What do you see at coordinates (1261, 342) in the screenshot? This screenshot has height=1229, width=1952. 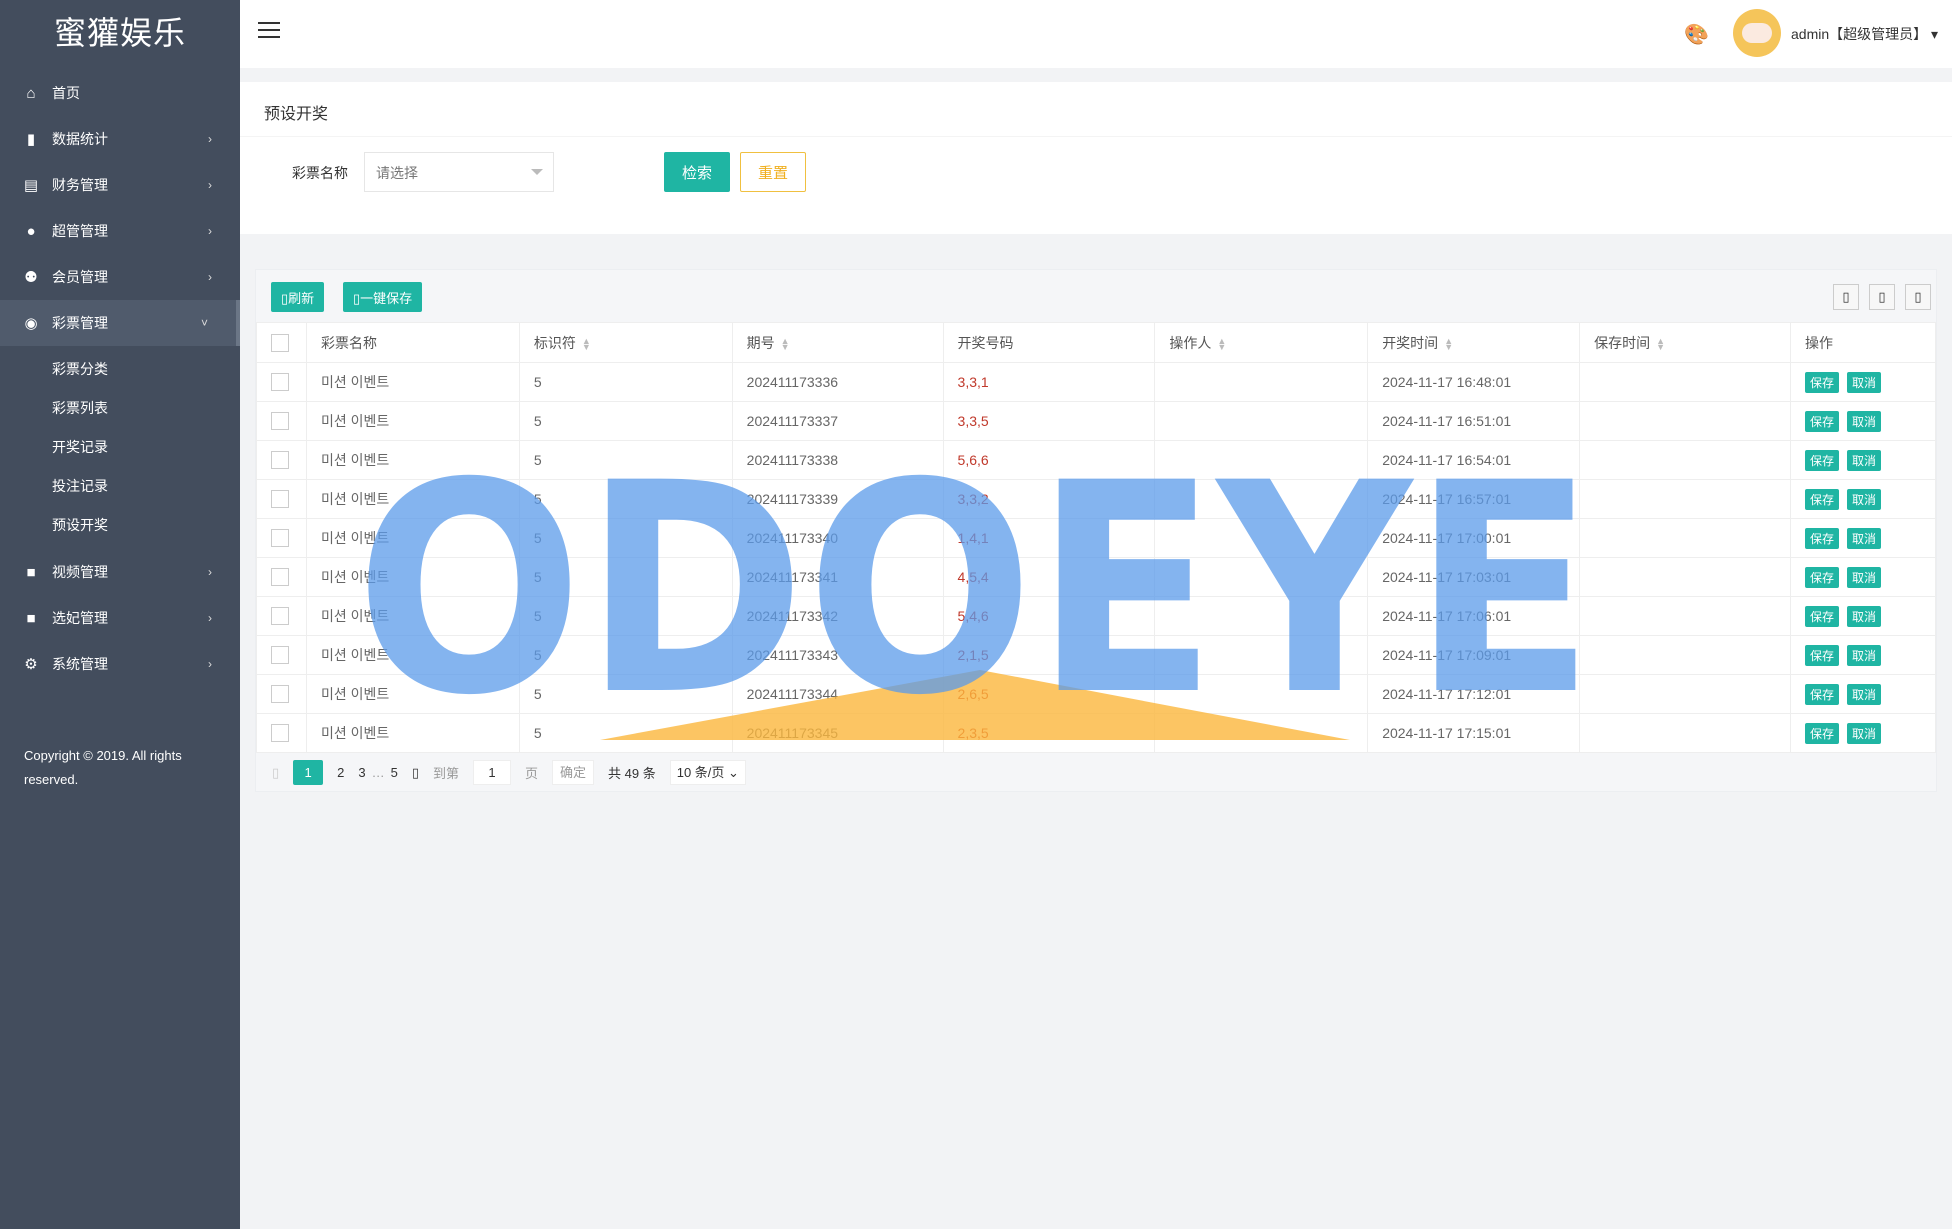 I see `col-operator: 操作人 ▲ ▼` at bounding box center [1261, 342].